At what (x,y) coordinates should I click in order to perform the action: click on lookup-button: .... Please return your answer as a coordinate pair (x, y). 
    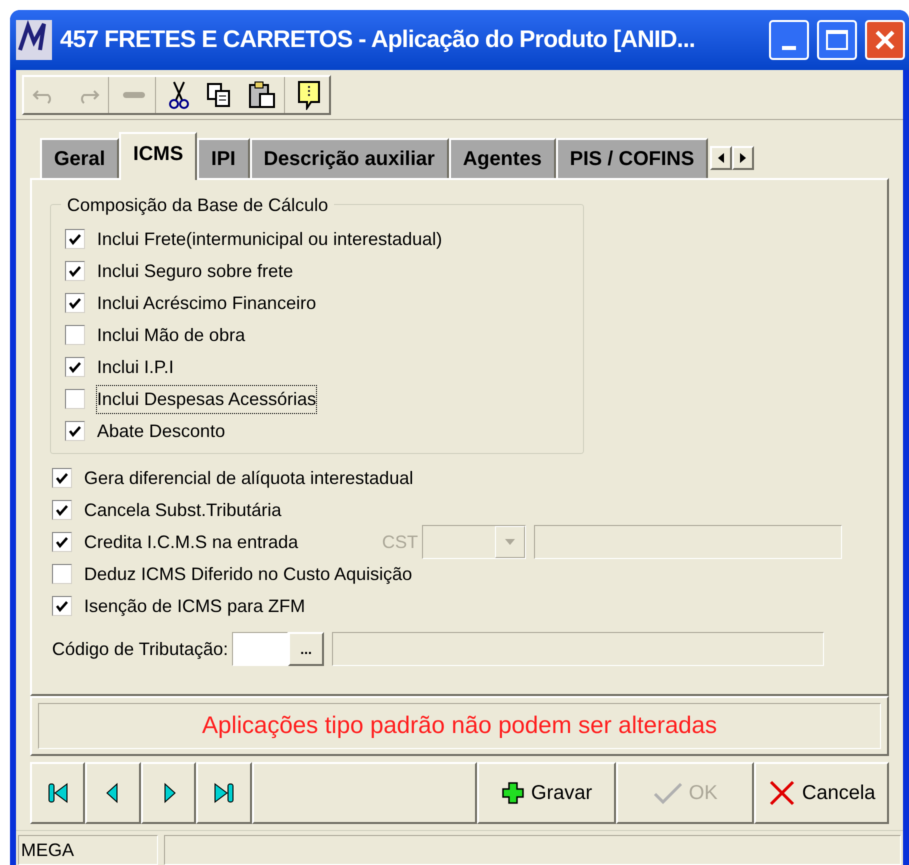
    Looking at the image, I should click on (306, 649).